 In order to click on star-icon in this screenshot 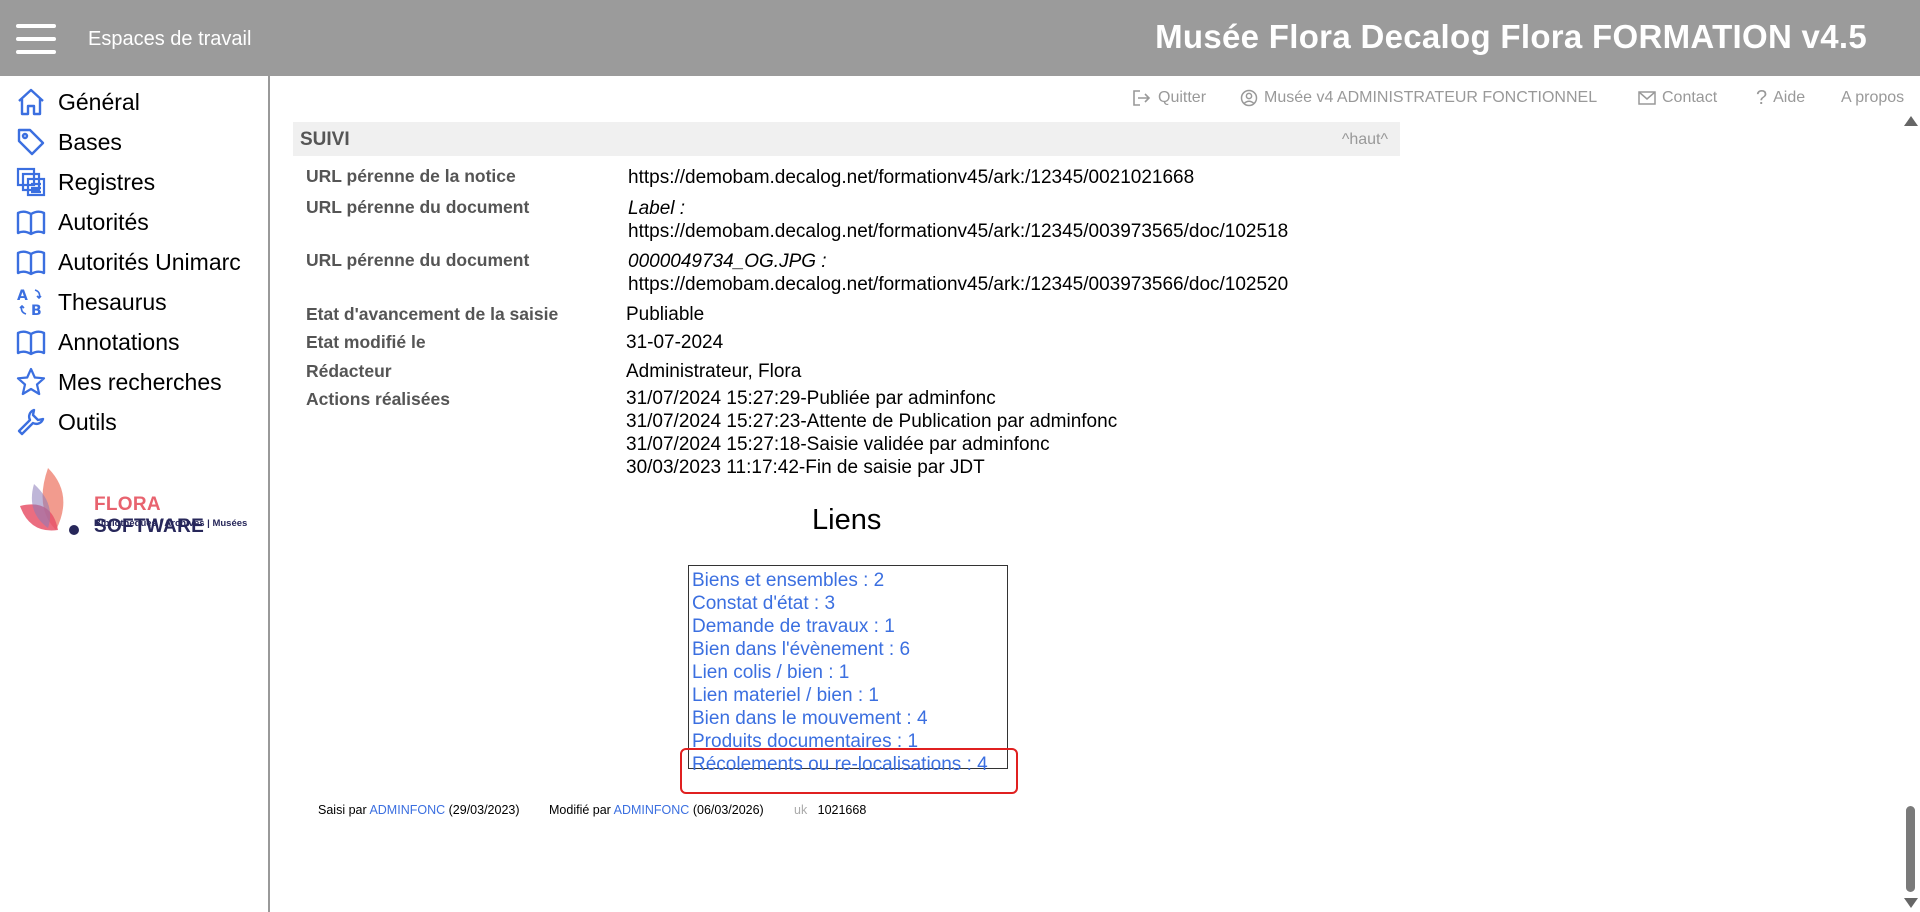, I will do `click(31, 382)`.